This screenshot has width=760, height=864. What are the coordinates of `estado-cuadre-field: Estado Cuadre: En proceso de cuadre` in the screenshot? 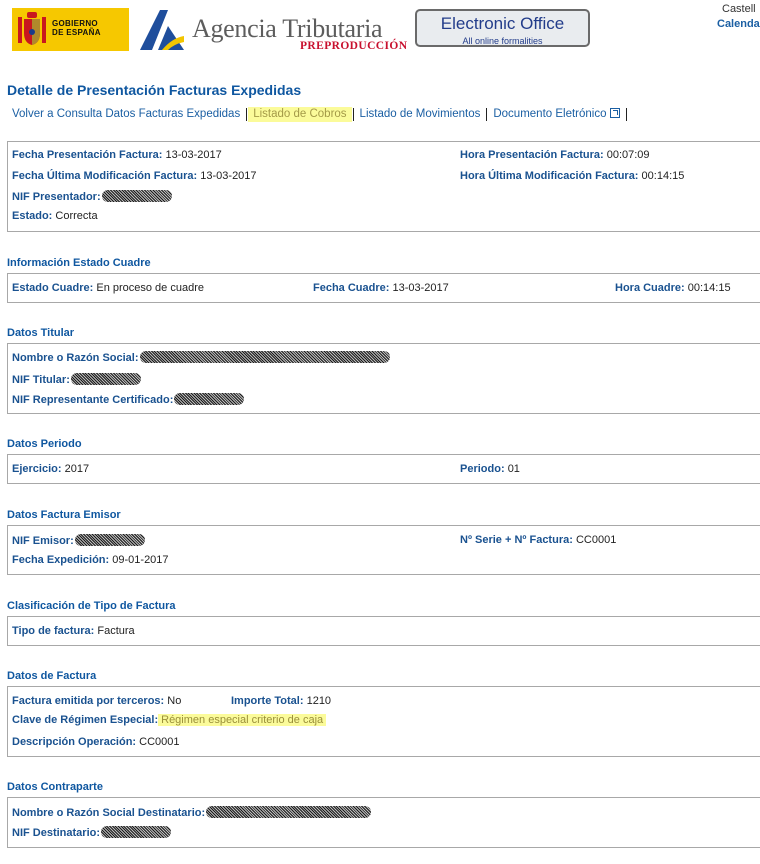 It's located at (108, 288).